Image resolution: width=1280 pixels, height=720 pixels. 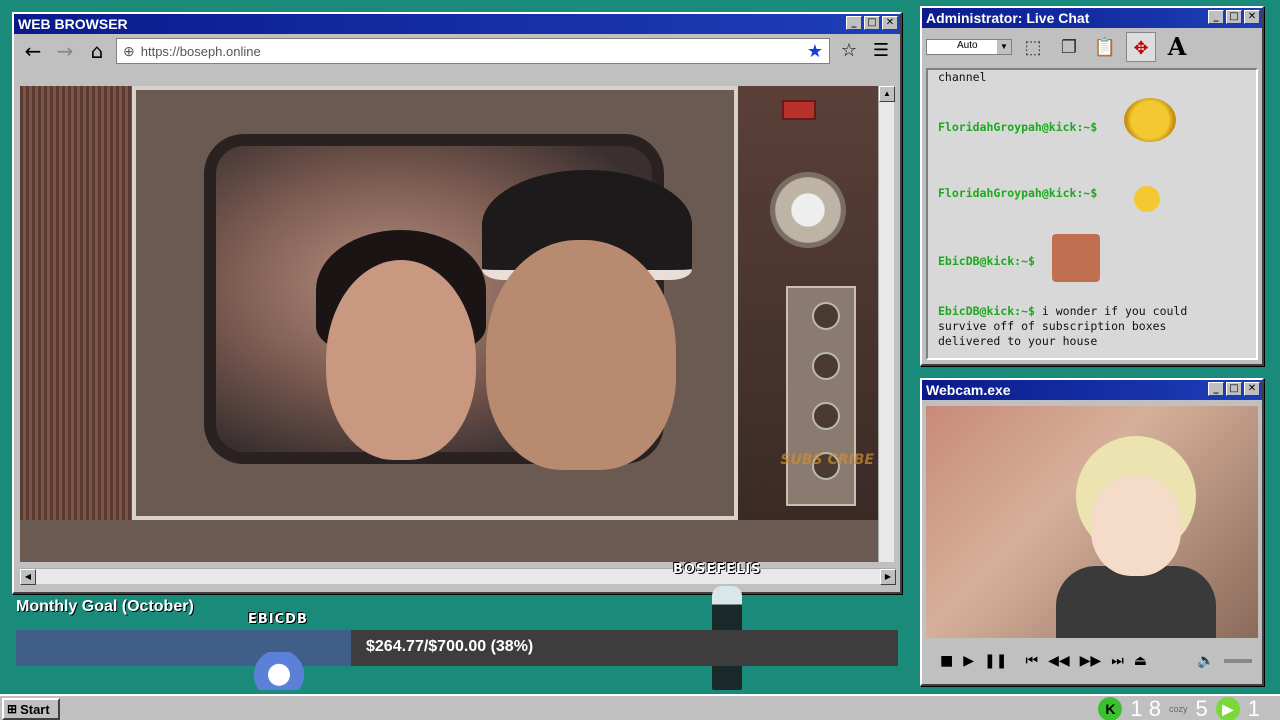 What do you see at coordinates (968, 390) in the screenshot?
I see `webcam-title: Webcam.exe` at bounding box center [968, 390].